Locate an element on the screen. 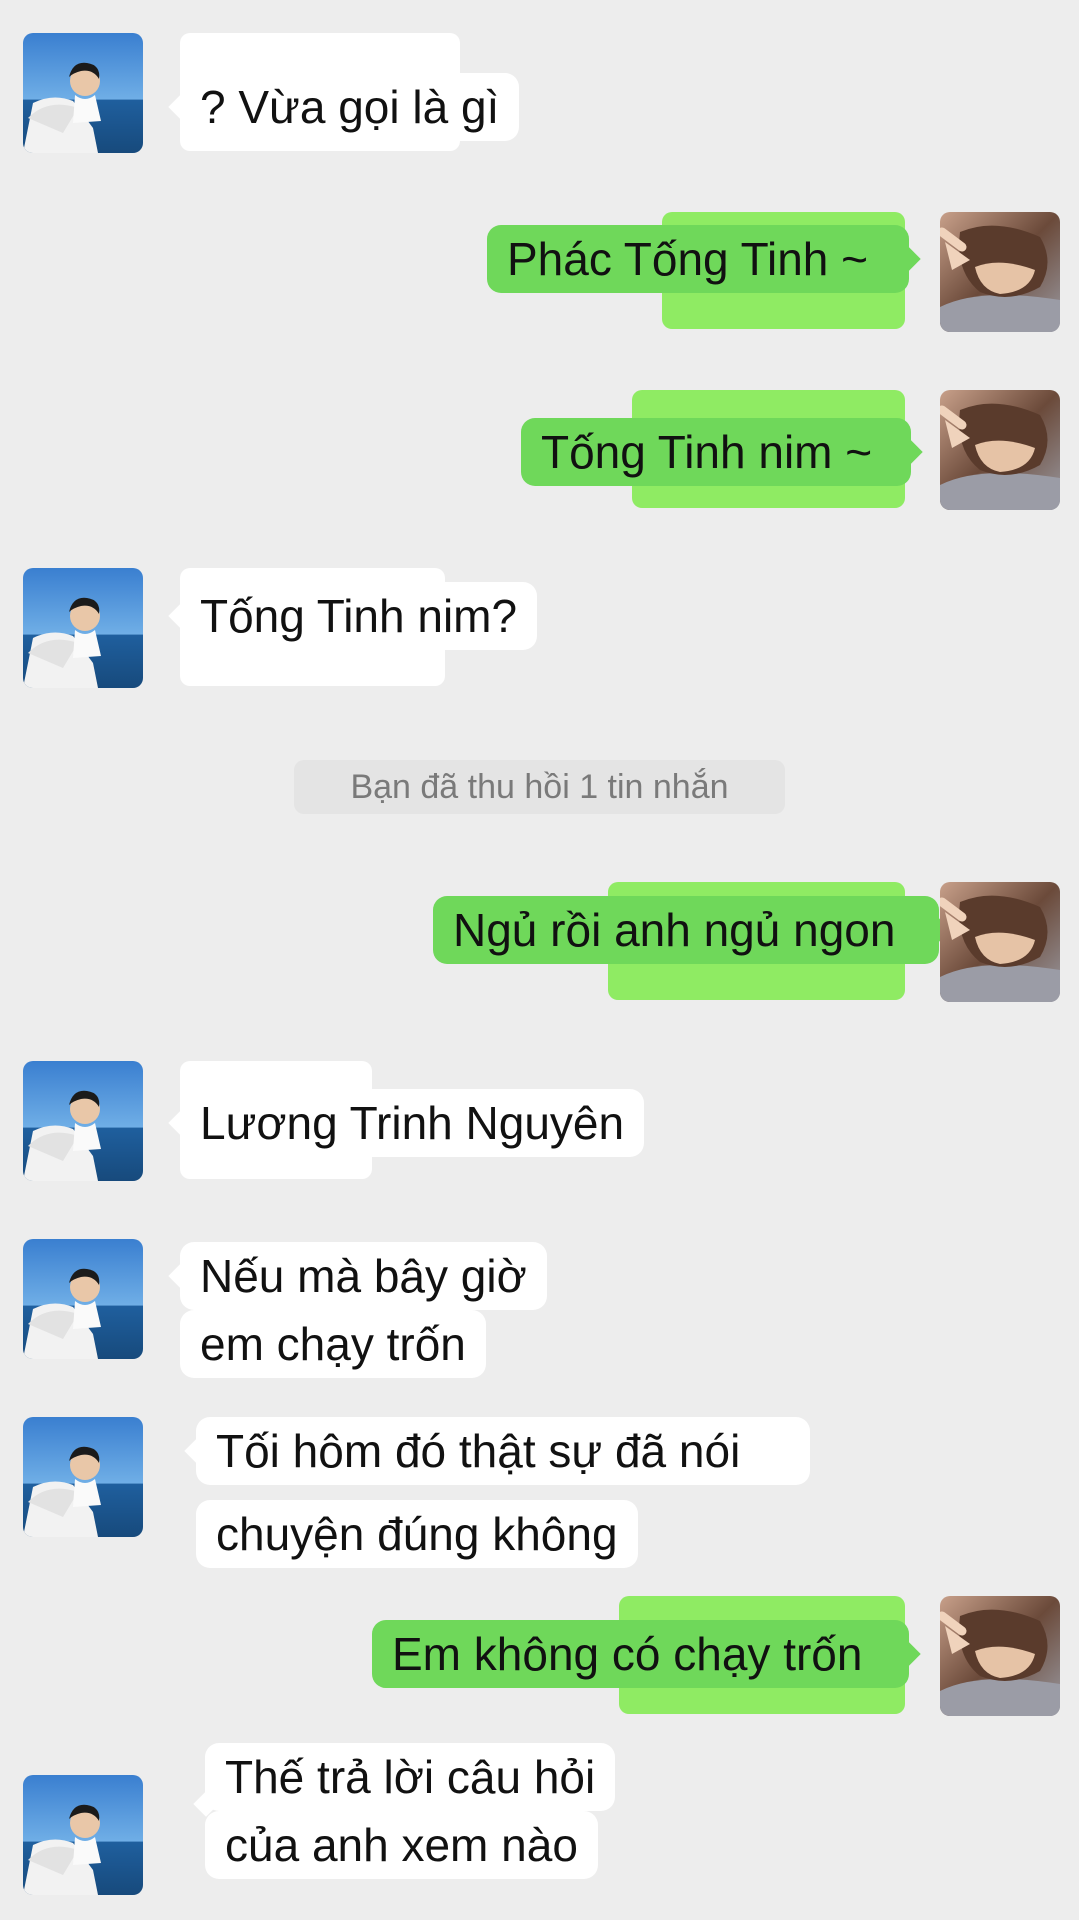 The width and height of the screenshot is (1079, 1920). message-text: Tống Tinh nim? is located at coordinates (359, 616).